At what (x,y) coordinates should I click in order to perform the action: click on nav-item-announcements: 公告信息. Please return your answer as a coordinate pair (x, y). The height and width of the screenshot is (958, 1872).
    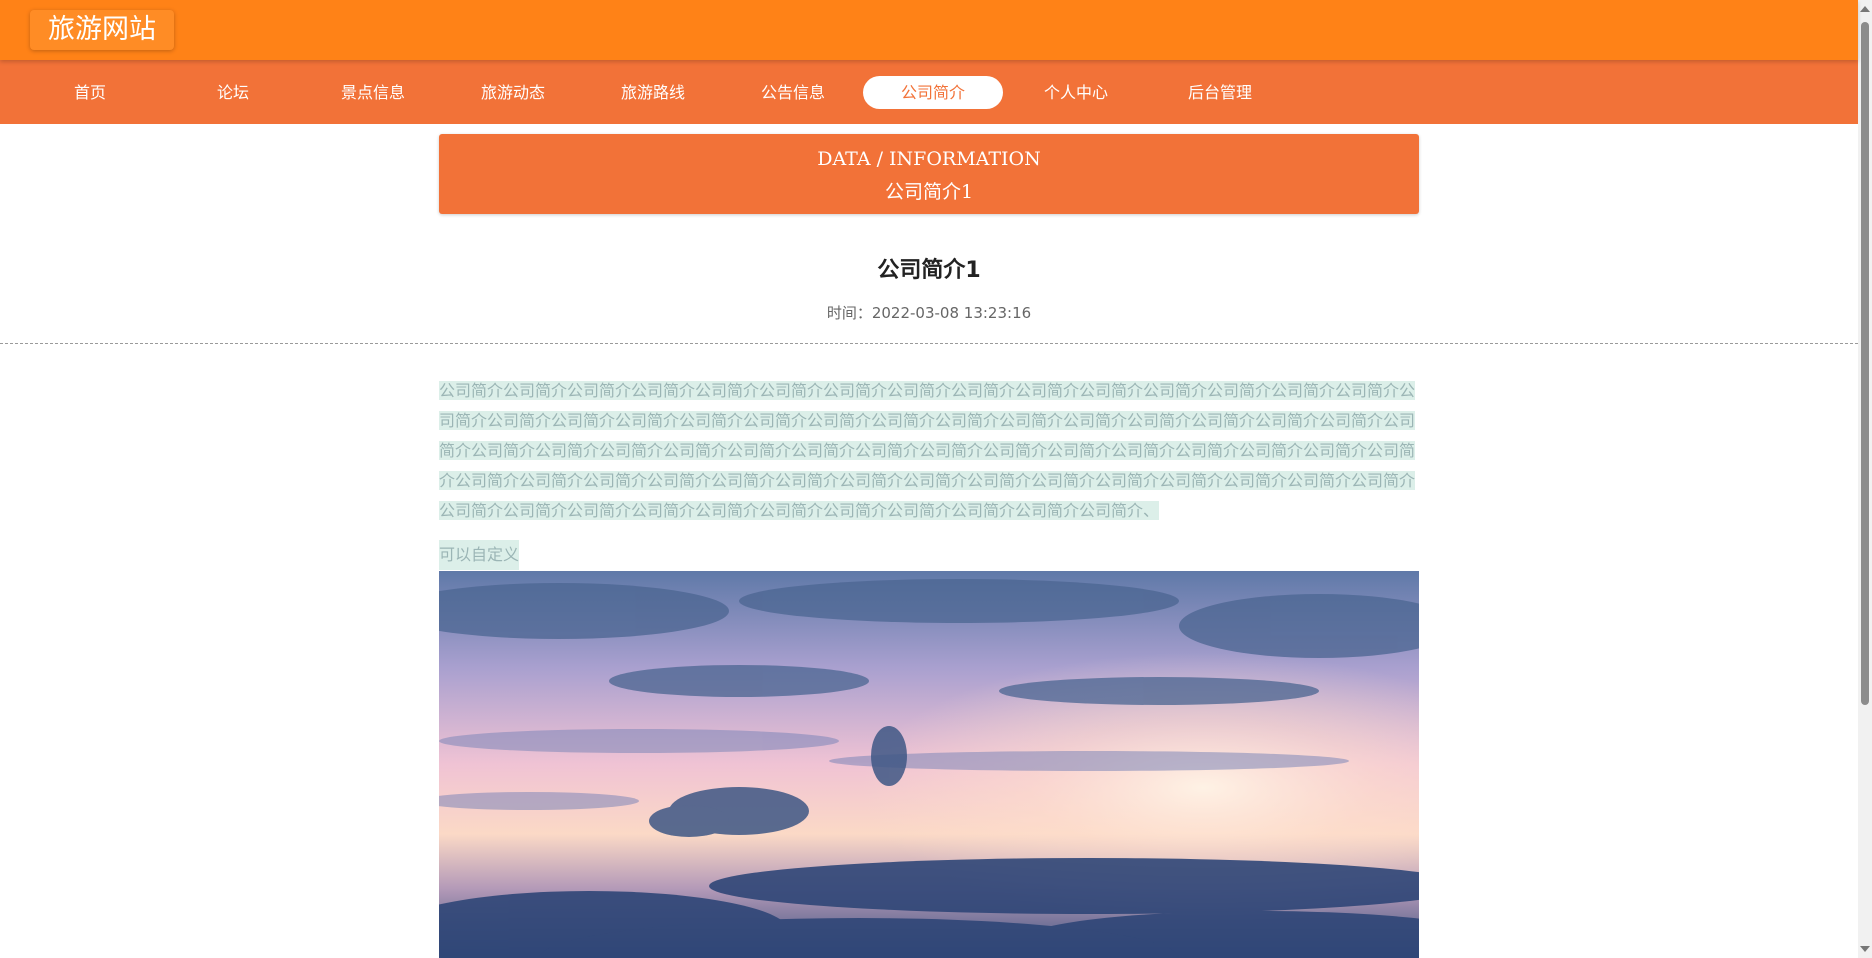
    Looking at the image, I should click on (793, 92).